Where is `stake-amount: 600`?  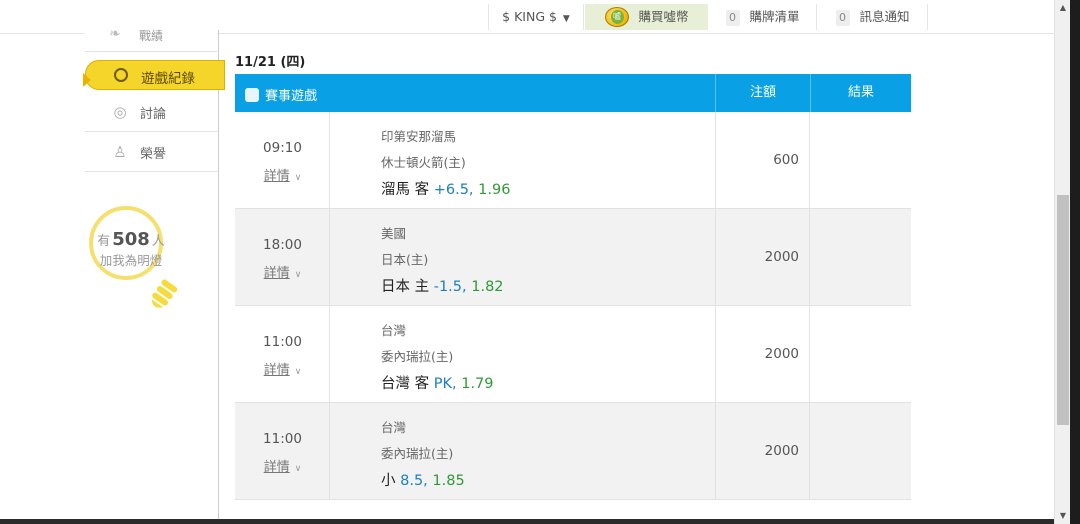 stake-amount: 600 is located at coordinates (786, 160).